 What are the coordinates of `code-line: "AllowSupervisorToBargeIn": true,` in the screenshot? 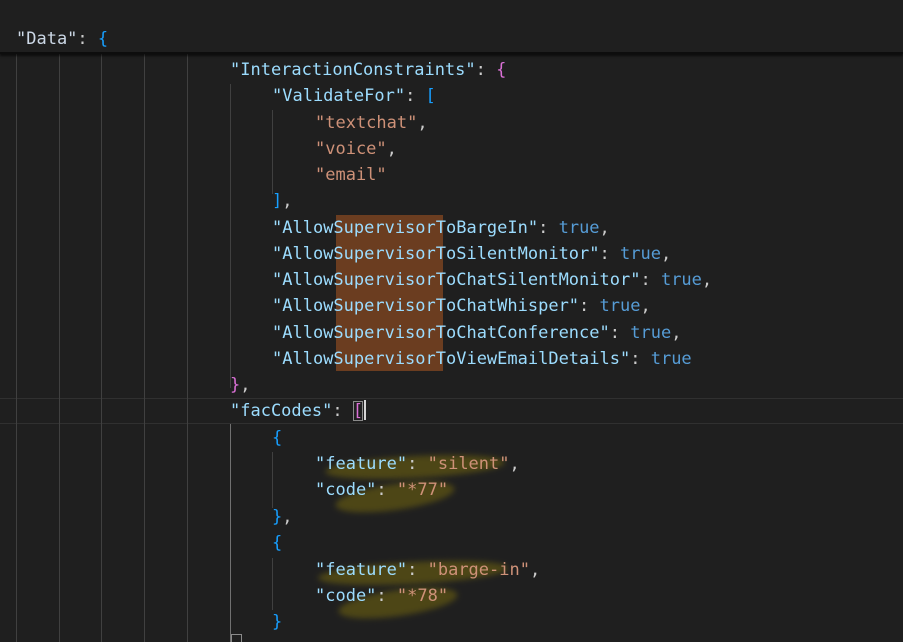 It's located at (441, 228).